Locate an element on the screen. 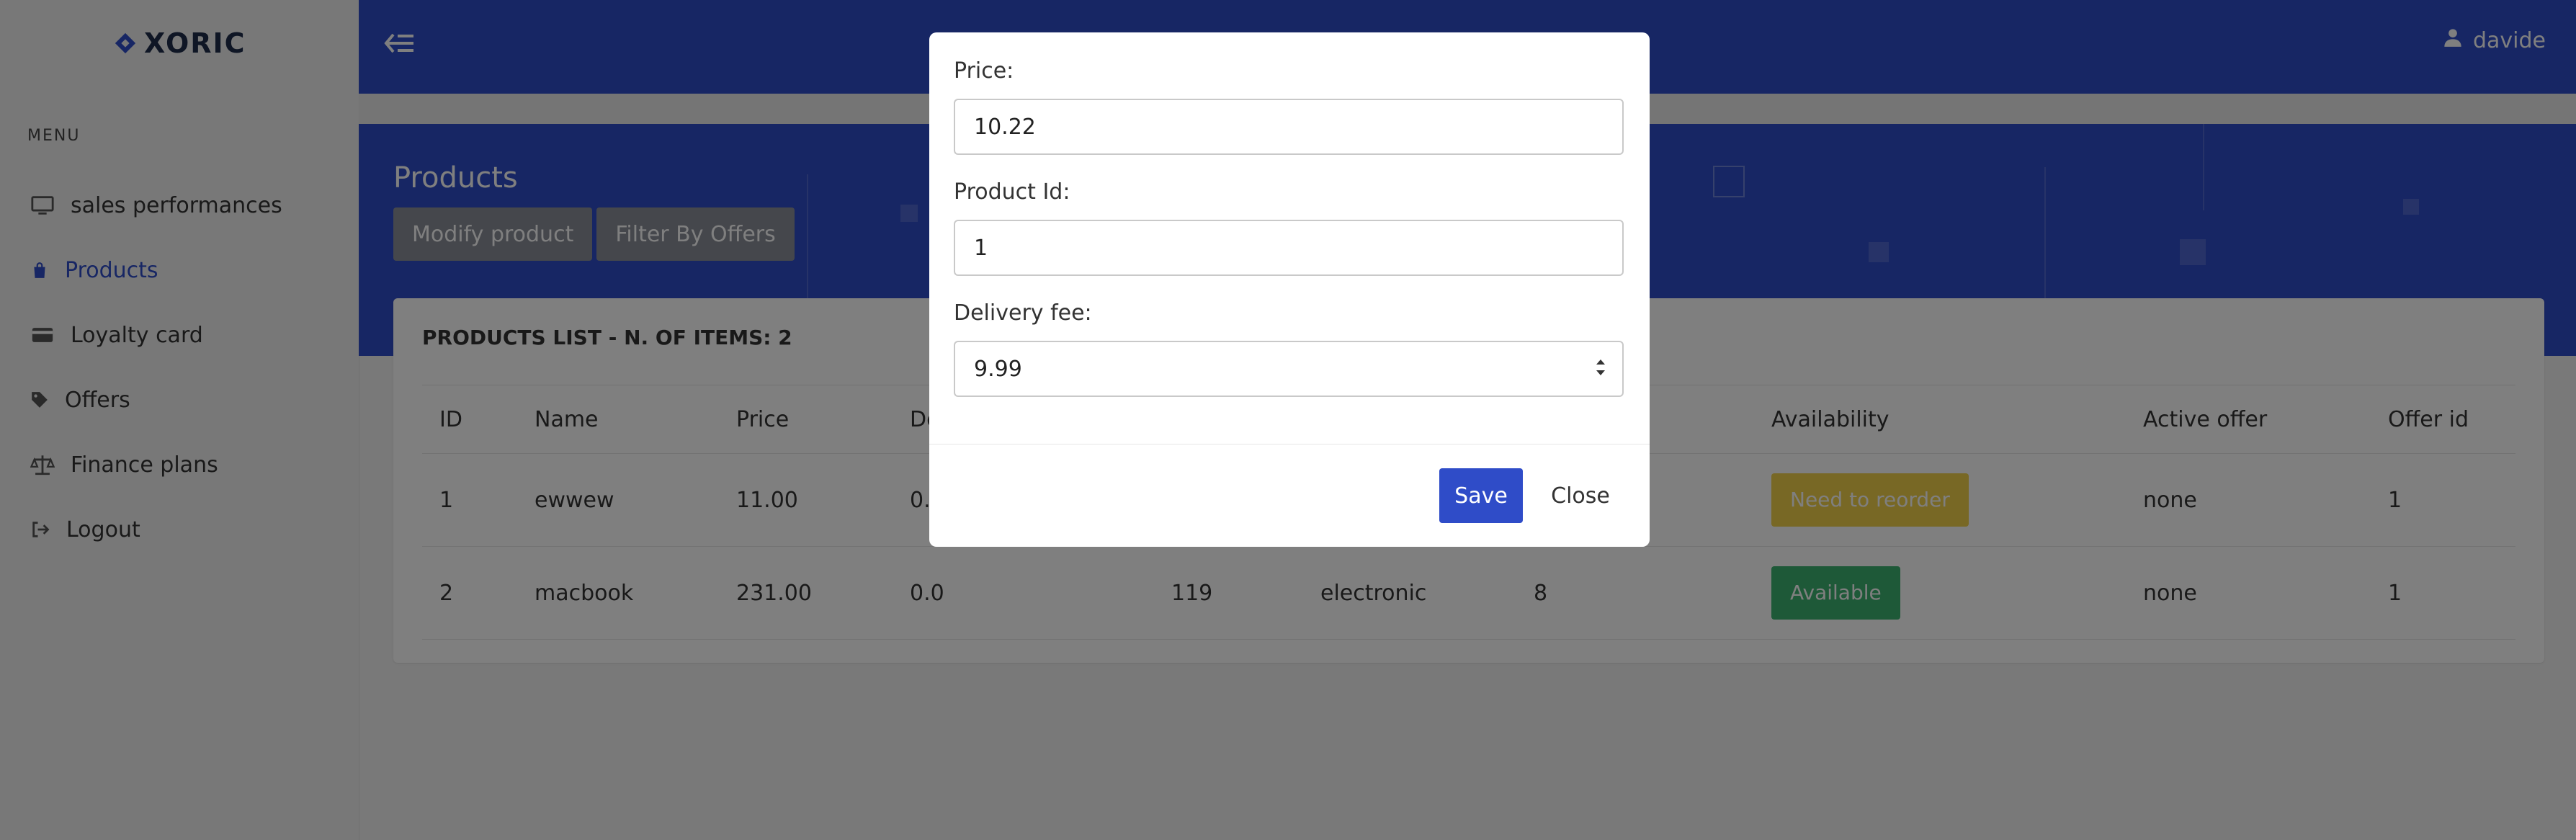  delivery-fee-label: Delivery fee: is located at coordinates (1023, 313).